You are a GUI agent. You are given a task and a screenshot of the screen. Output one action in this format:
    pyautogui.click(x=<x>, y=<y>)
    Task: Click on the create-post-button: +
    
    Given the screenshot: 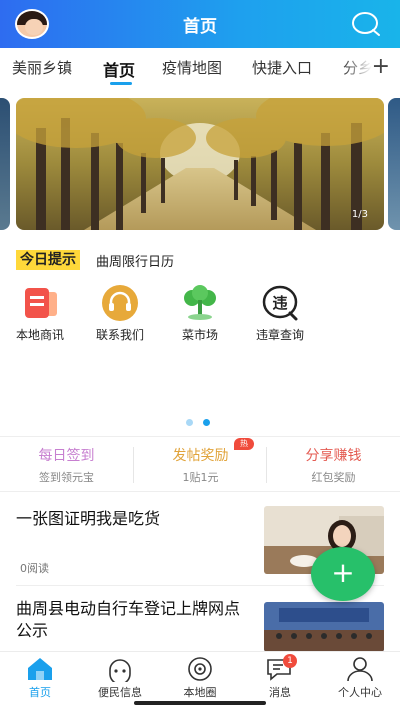 What is the action you would take?
    pyautogui.click(x=343, y=574)
    